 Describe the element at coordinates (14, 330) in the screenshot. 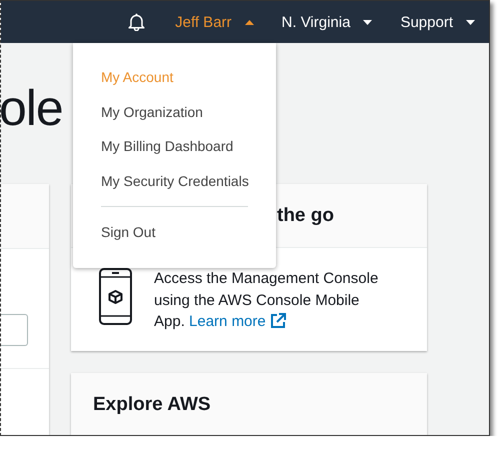

I see `input-field` at that location.